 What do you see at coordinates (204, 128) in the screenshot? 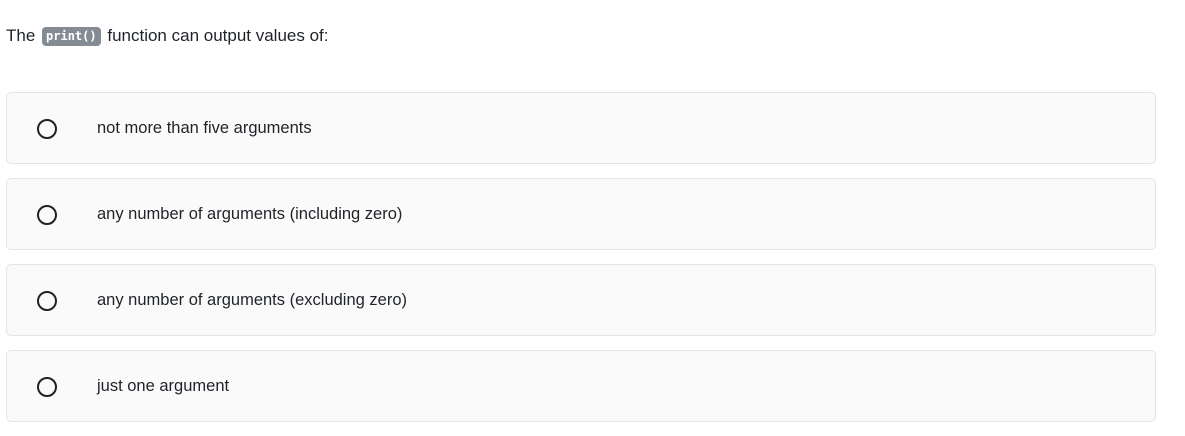
I see `option-label: not more than five arguments` at bounding box center [204, 128].